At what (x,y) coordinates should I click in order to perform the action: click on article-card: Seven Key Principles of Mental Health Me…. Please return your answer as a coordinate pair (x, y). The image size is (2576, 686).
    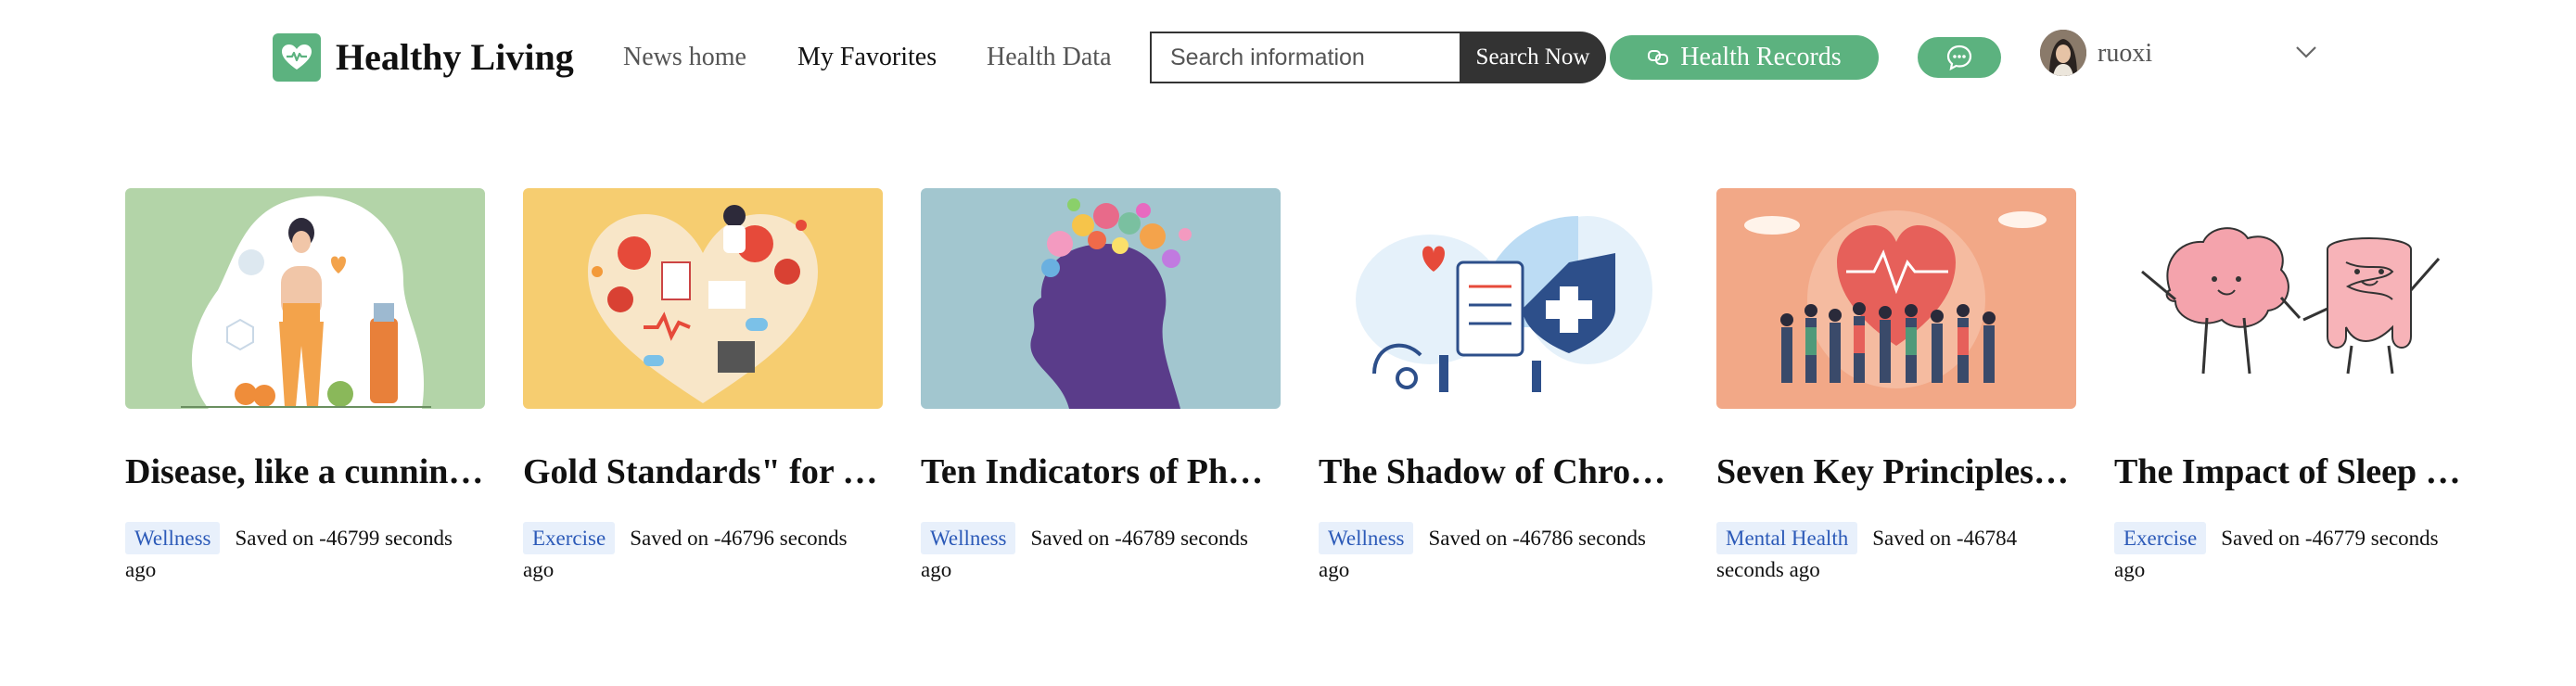
    Looking at the image, I should click on (1896, 386).